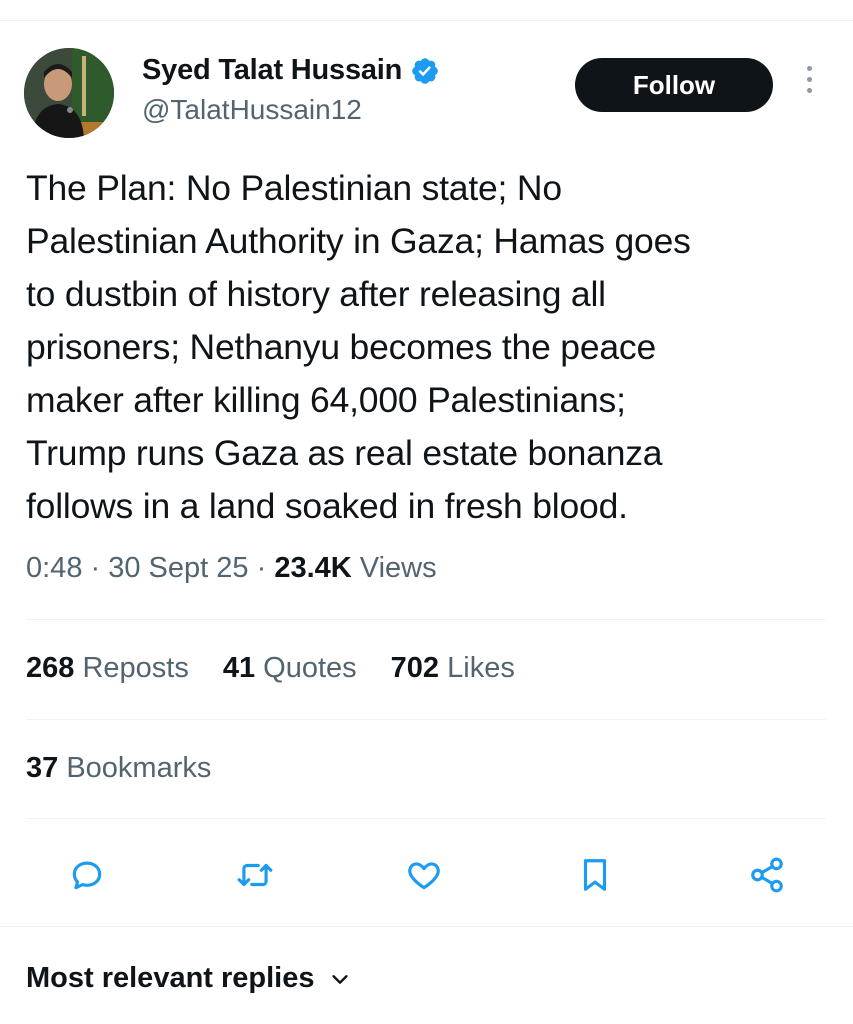 The image size is (853, 1024). I want to click on reposts-stat: 268 Reposts, so click(107, 668).